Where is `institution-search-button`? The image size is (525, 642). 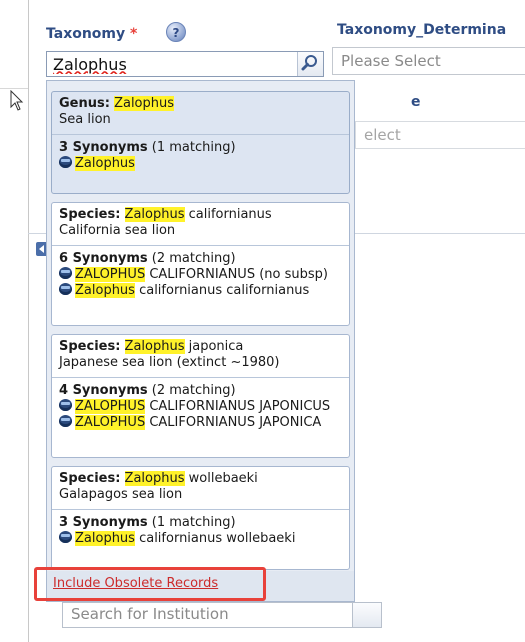 institution-search-button is located at coordinates (367, 615).